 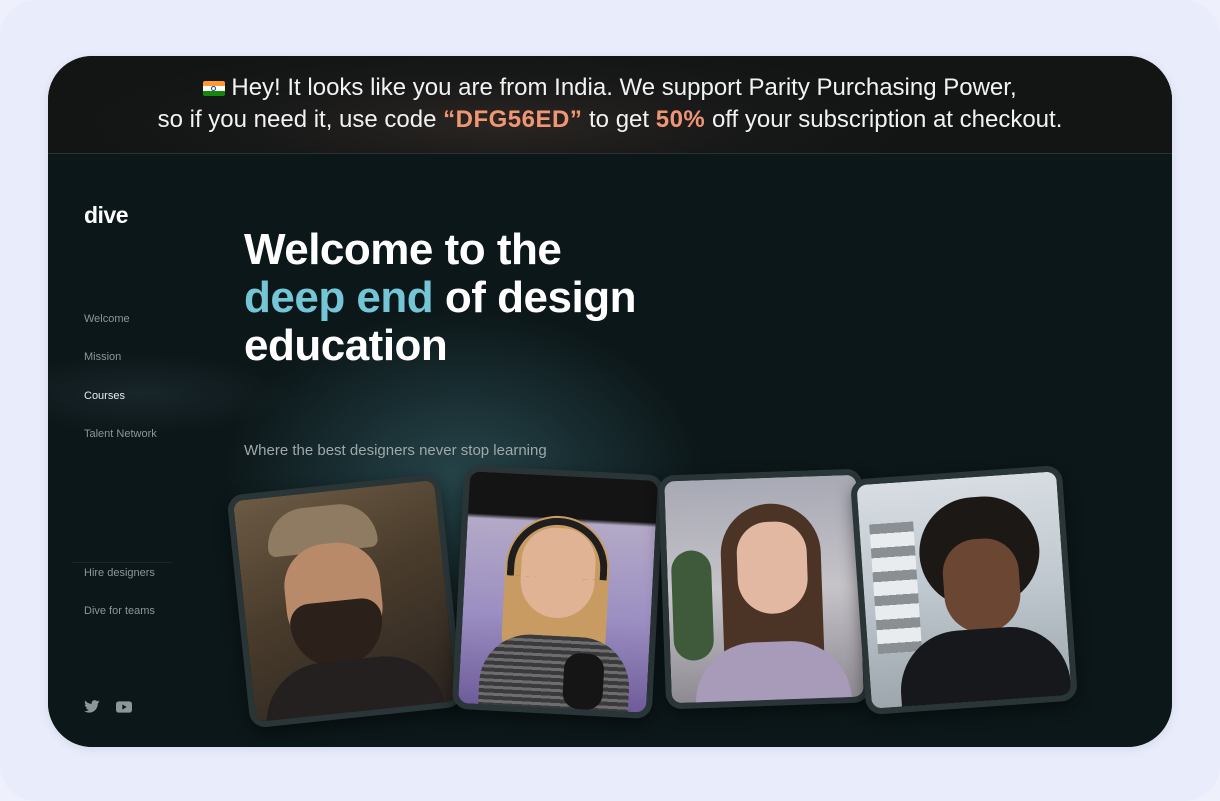 I want to click on nav-item-hire-designers: Hire designers, so click(x=119, y=573).